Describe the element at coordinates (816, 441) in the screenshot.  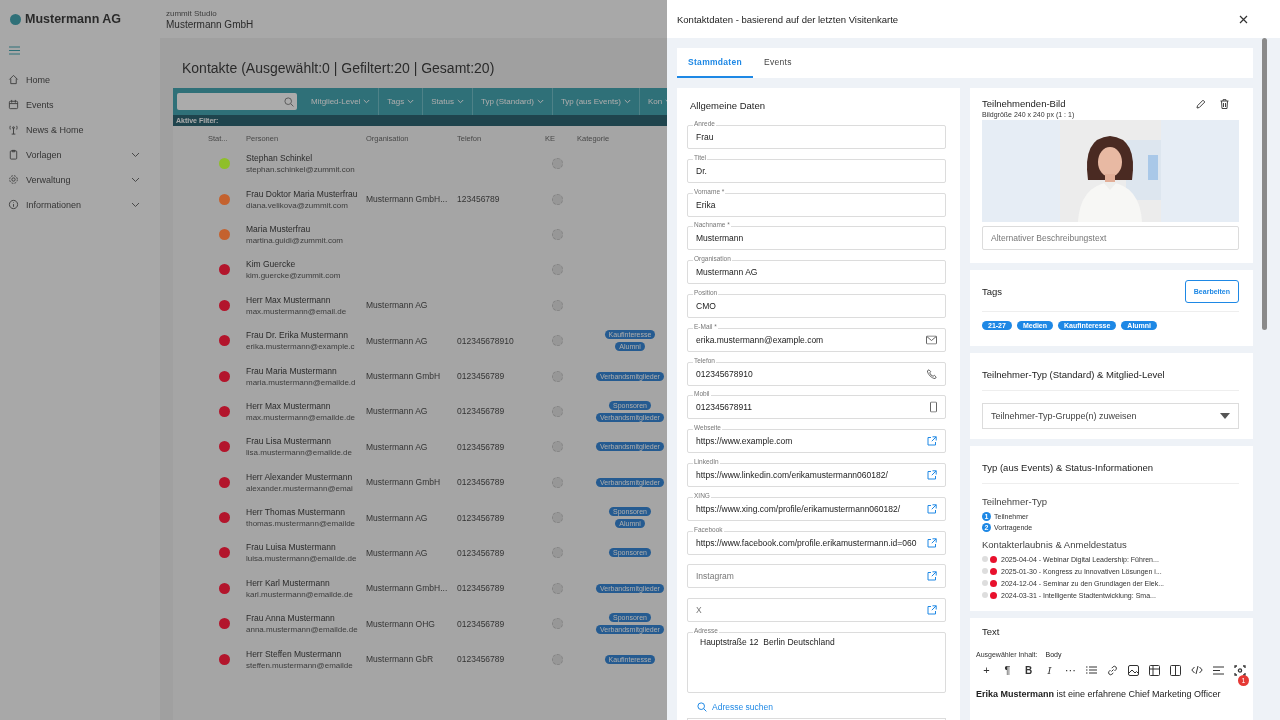
I see `input-field: https://www.example.com` at that location.